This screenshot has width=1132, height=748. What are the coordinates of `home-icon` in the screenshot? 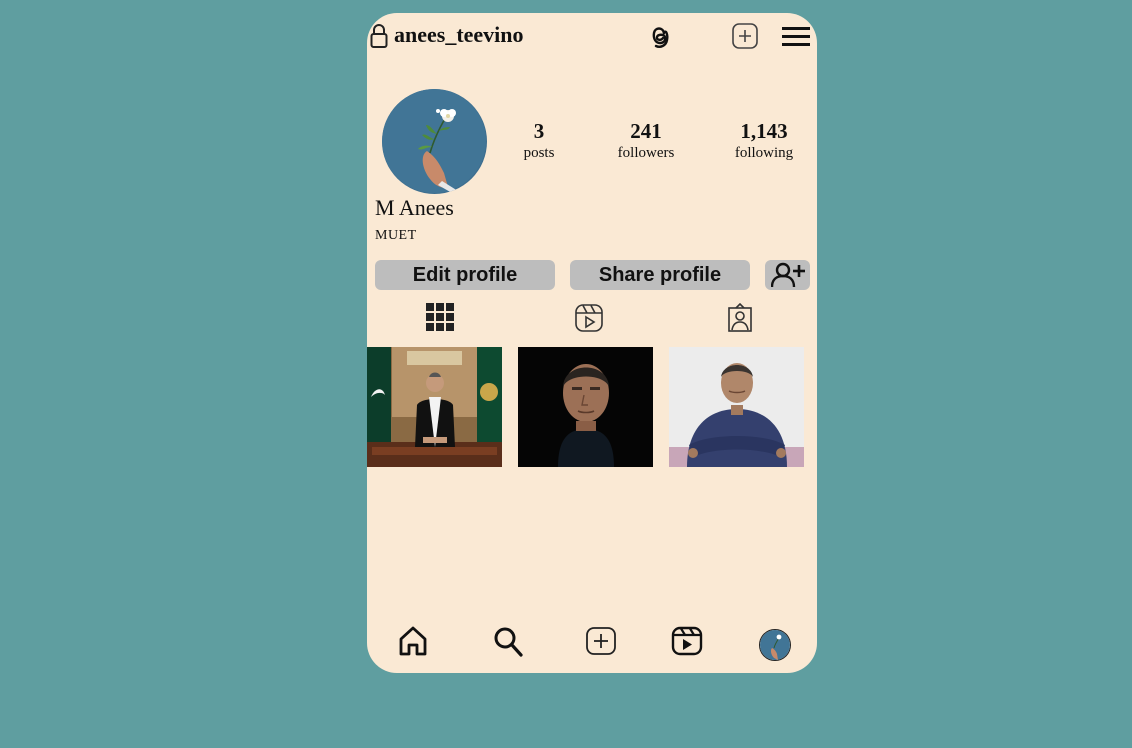 It's located at (413, 641).